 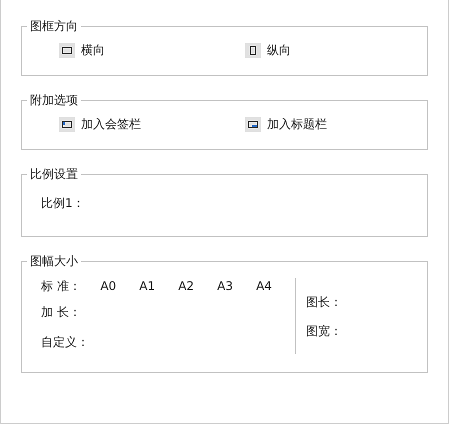 I want to click on size-option: A0, so click(x=108, y=286).